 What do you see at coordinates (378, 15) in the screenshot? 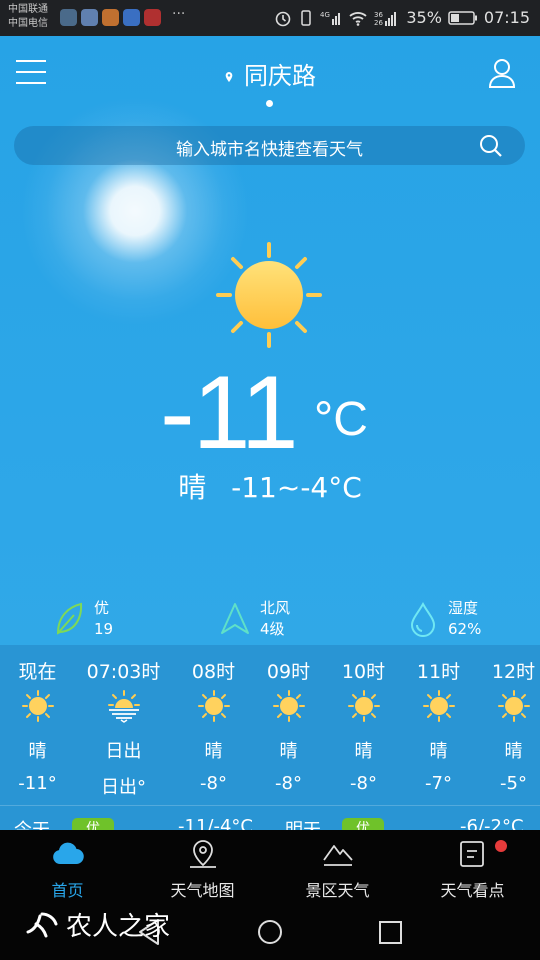
I see `svg-text: 36` at bounding box center [378, 15].